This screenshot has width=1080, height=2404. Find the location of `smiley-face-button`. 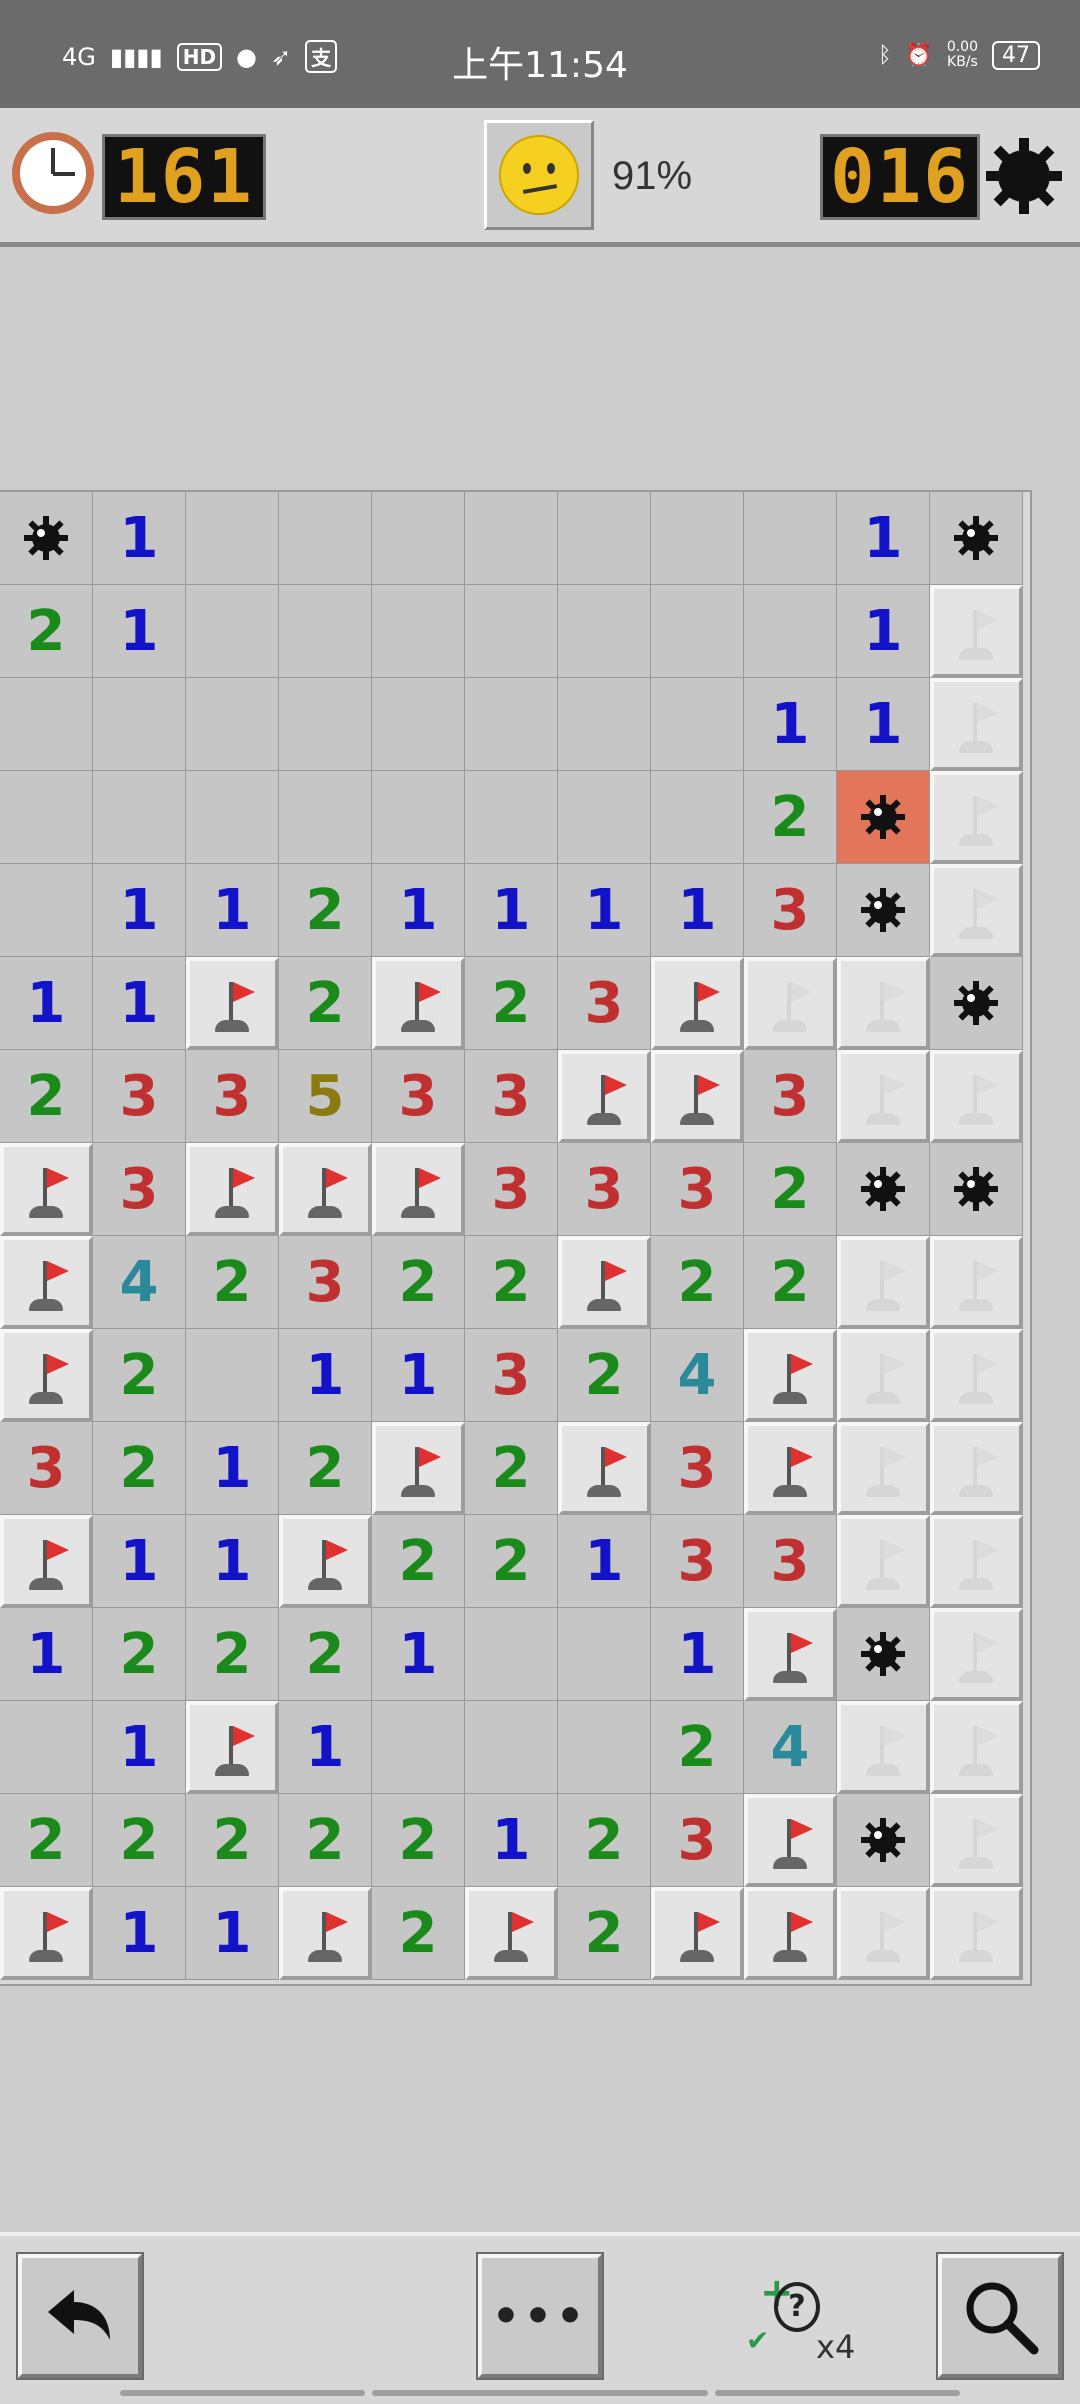

smiley-face-button is located at coordinates (539, 175).